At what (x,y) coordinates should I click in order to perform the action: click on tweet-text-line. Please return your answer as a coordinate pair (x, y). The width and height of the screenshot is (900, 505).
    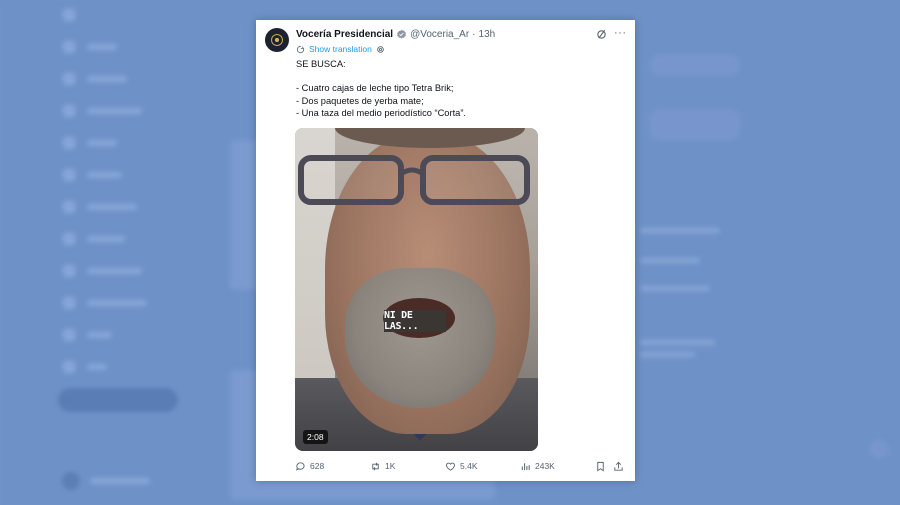
    Looking at the image, I should click on (461, 76).